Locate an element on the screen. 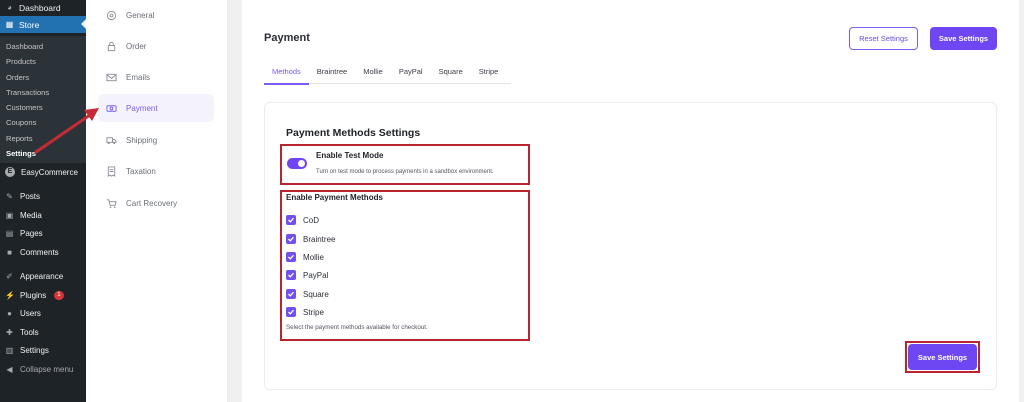 This screenshot has width=1024, height=402. settings-nav-payment: Payment is located at coordinates (156, 108).